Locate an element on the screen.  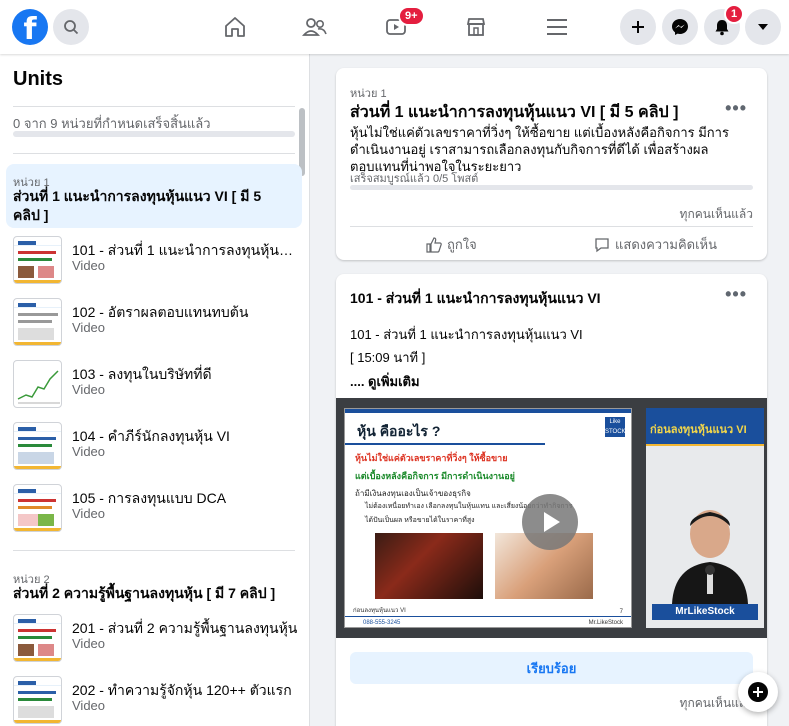
slide-page-number: 7 is located at coordinates (621, 612).